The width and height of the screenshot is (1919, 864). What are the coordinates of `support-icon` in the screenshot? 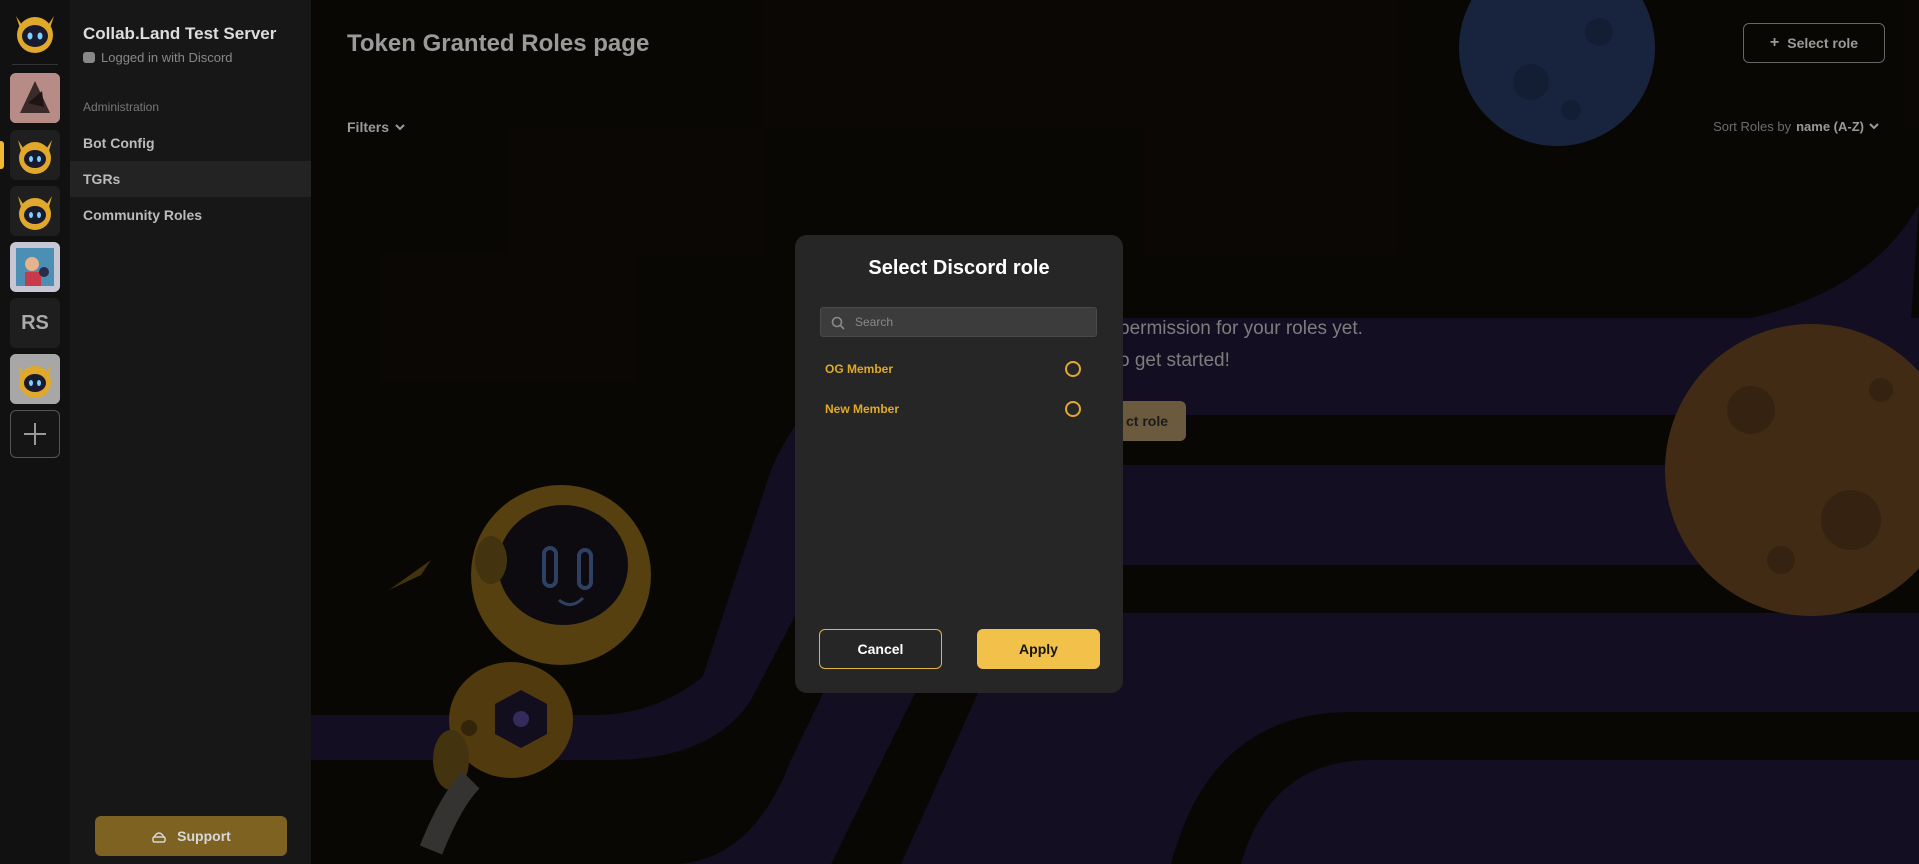 It's located at (159, 837).